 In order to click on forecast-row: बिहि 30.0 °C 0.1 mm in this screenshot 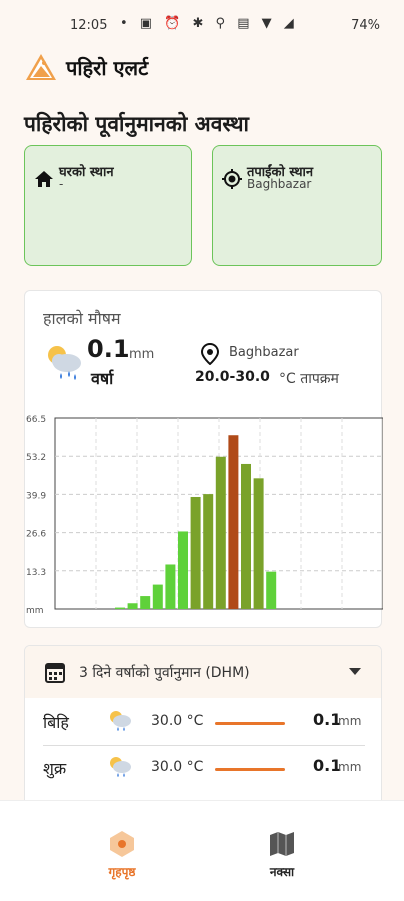, I will do `click(203, 723)`.